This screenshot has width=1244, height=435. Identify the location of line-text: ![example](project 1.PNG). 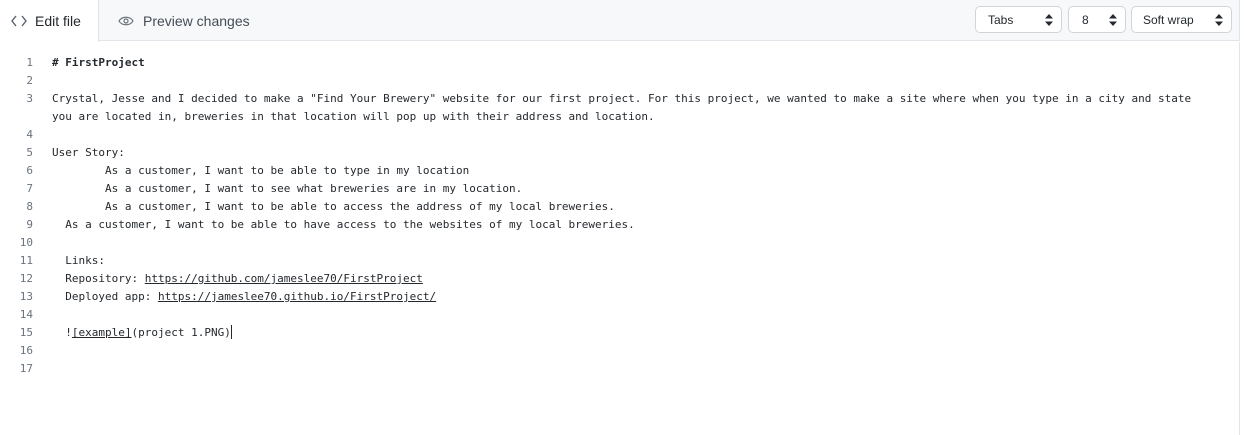
(634, 333).